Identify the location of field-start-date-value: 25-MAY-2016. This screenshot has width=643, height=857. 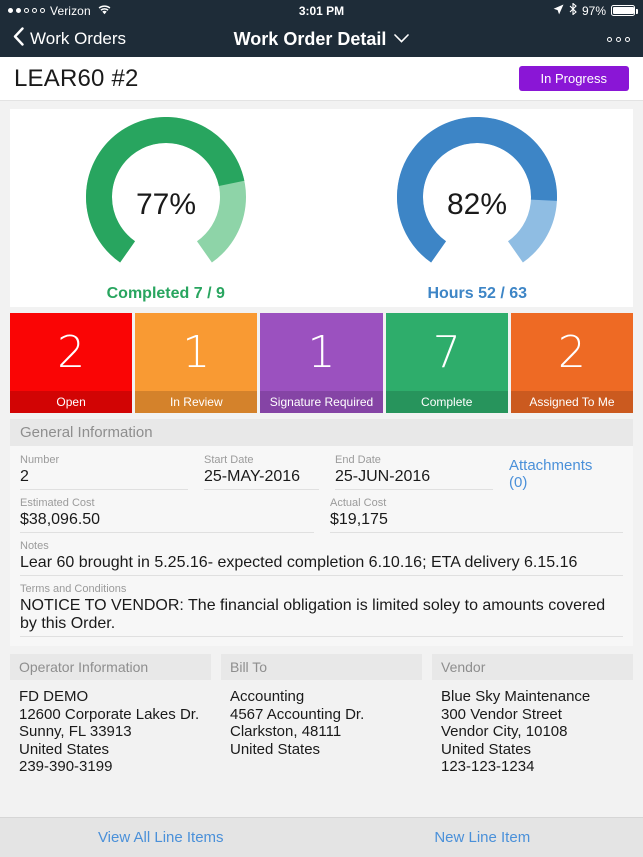
(252, 476).